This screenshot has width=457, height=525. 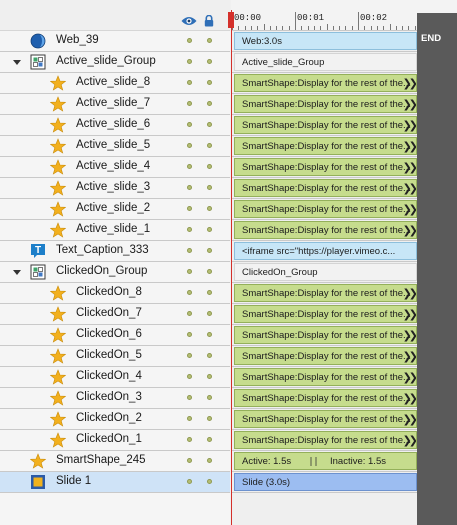 I want to click on layer-row-active-slide-2: Active_slide_2, so click(x=115, y=209).